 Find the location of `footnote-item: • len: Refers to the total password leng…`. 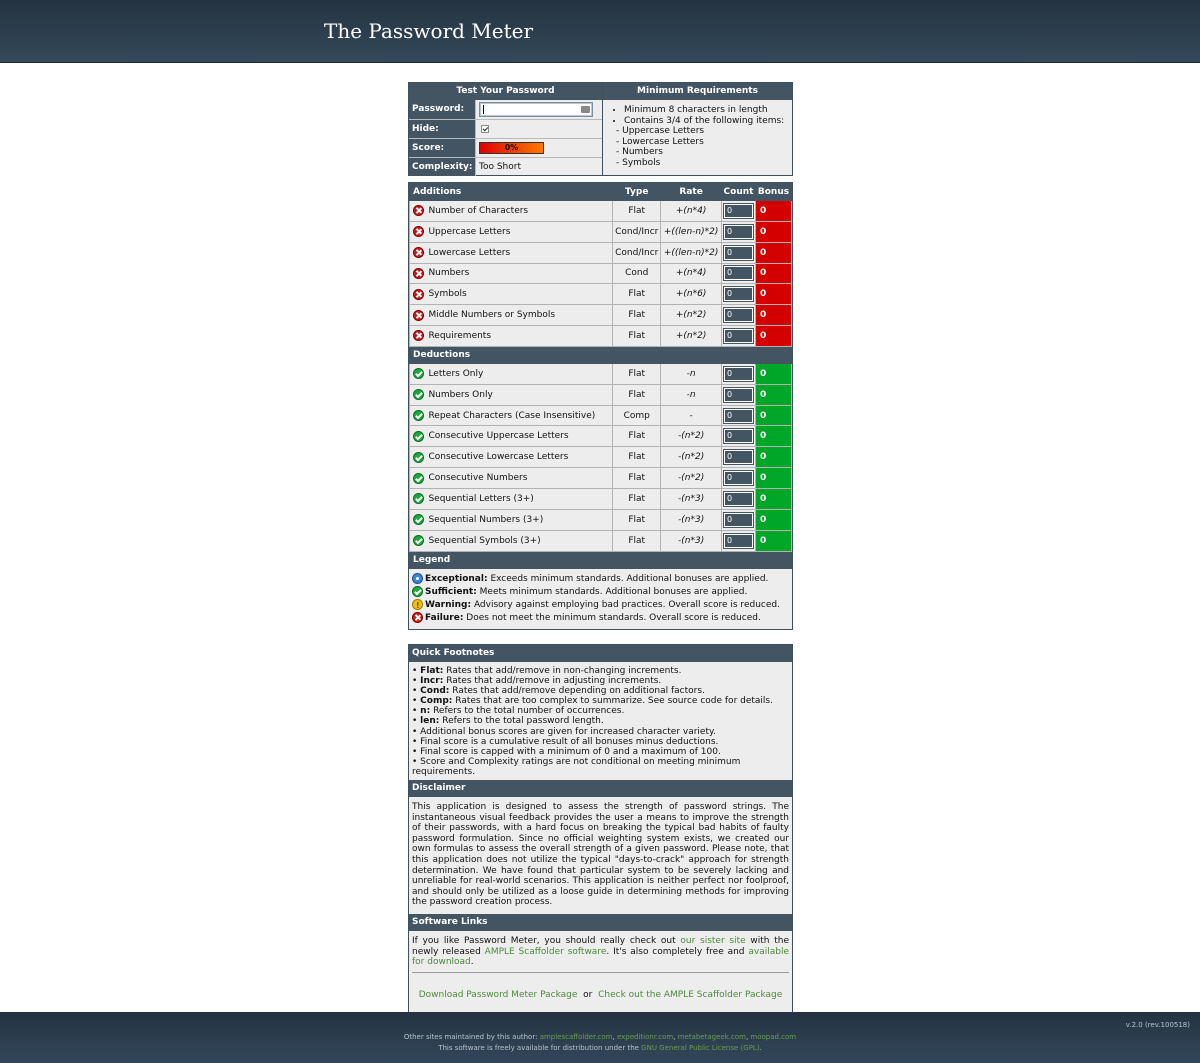

footnote-item: • len: Refers to the total password leng… is located at coordinates (508, 721).